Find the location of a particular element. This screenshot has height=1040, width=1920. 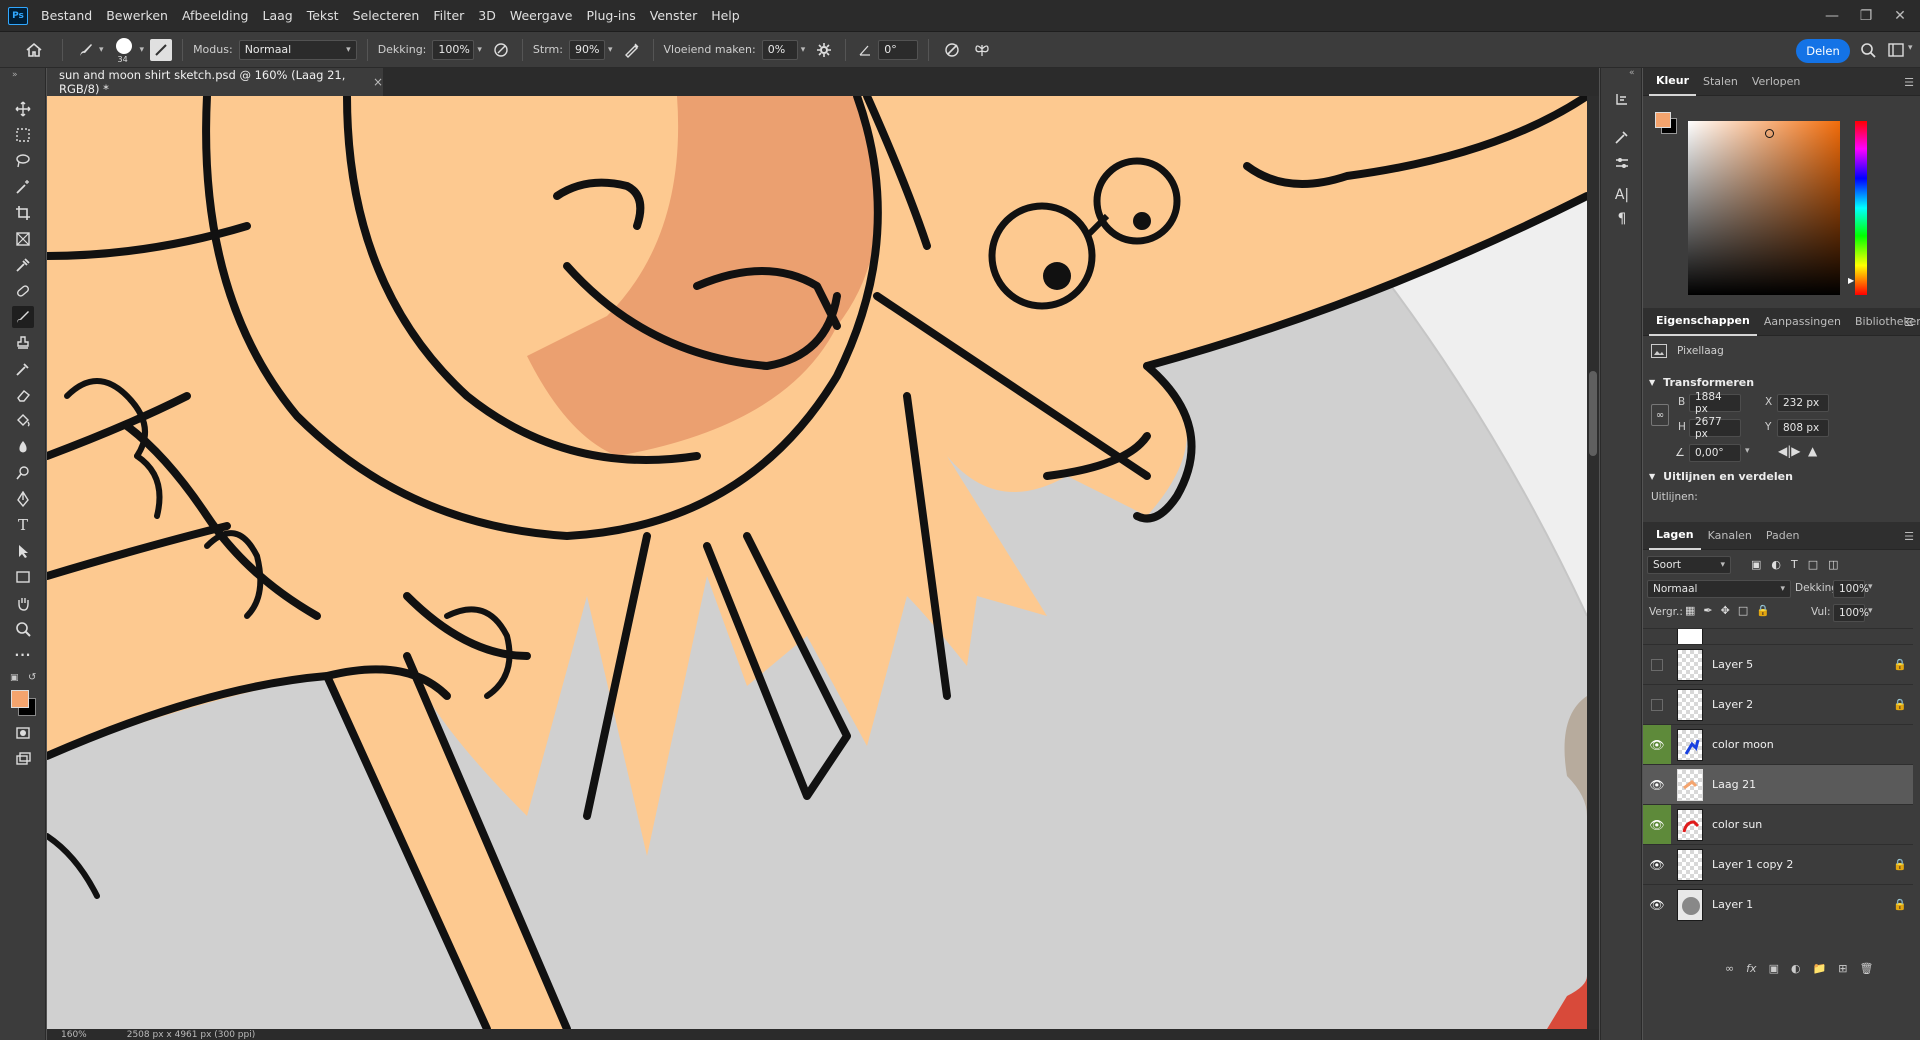

tab-stalen: Stalen is located at coordinates (1720, 82).